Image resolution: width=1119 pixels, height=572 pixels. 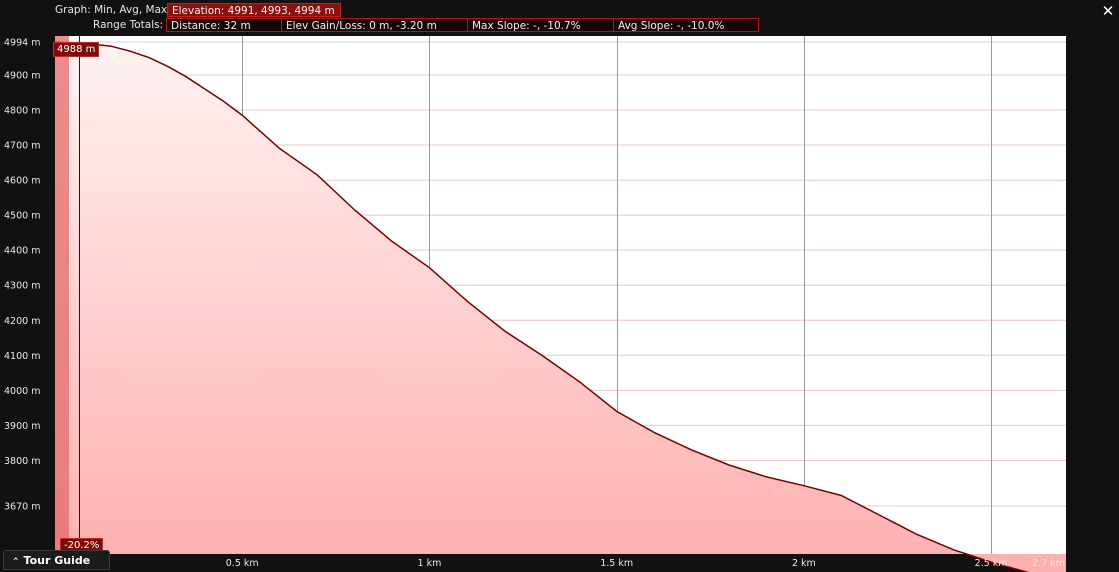 I want to click on x-tick-label-3: 2 km, so click(x=804, y=563).